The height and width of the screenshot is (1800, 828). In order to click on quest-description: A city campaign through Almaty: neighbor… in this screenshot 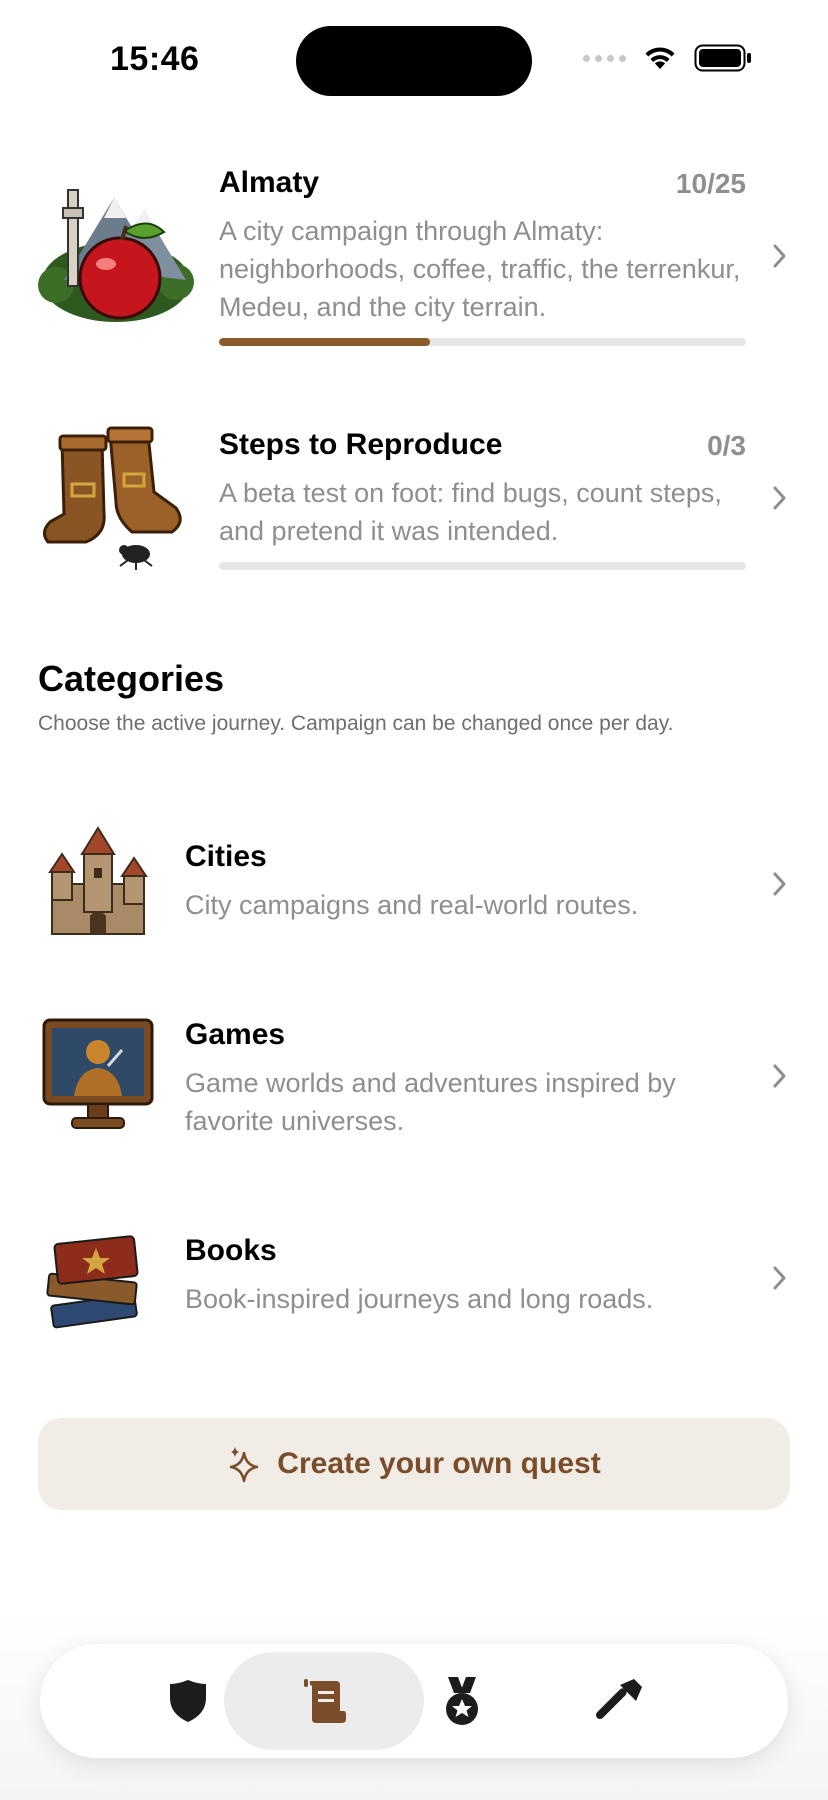, I will do `click(480, 269)`.